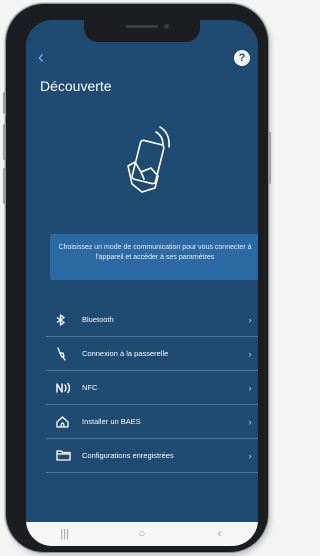  What do you see at coordinates (65, 534) in the screenshot?
I see `recents-button: |||` at bounding box center [65, 534].